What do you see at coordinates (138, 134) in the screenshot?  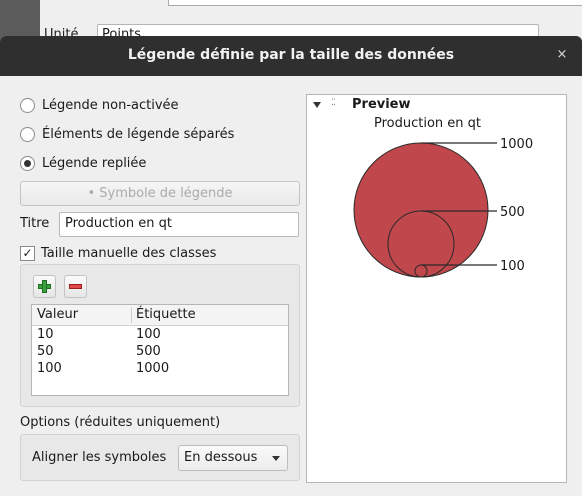 I see `radio-label: Éléments de légende séparés` at bounding box center [138, 134].